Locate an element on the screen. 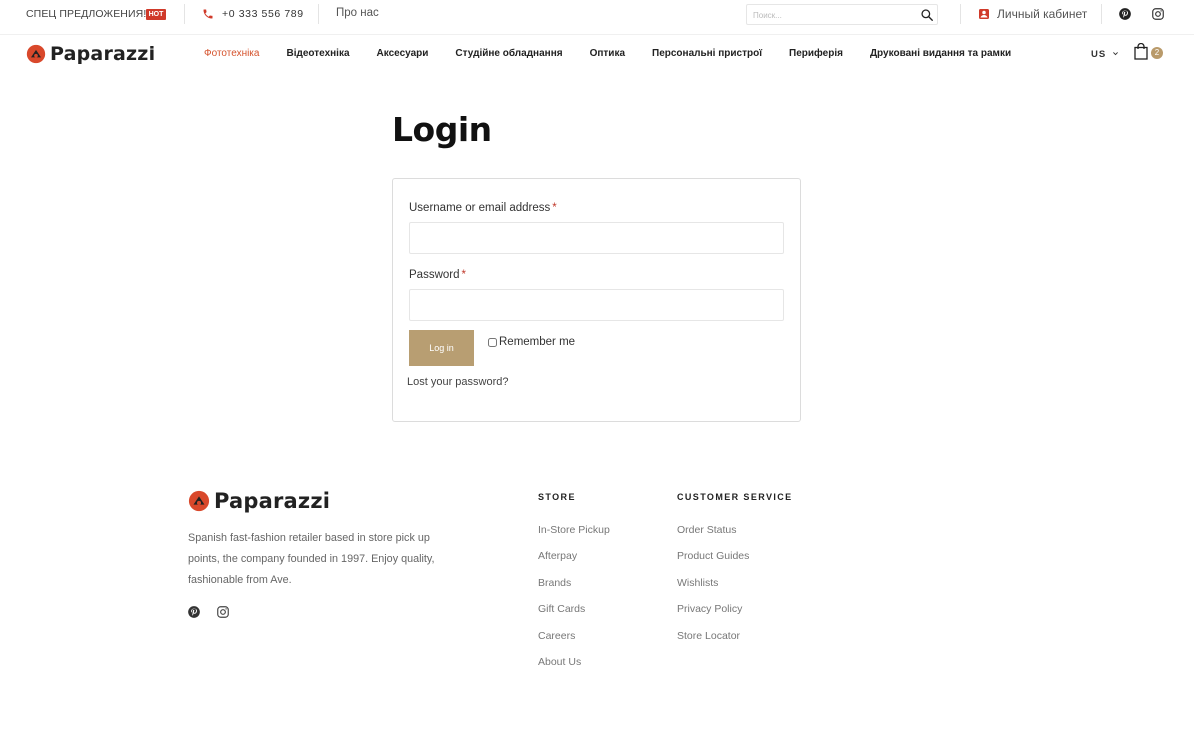  footer-link: Product Guides is located at coordinates (713, 563).